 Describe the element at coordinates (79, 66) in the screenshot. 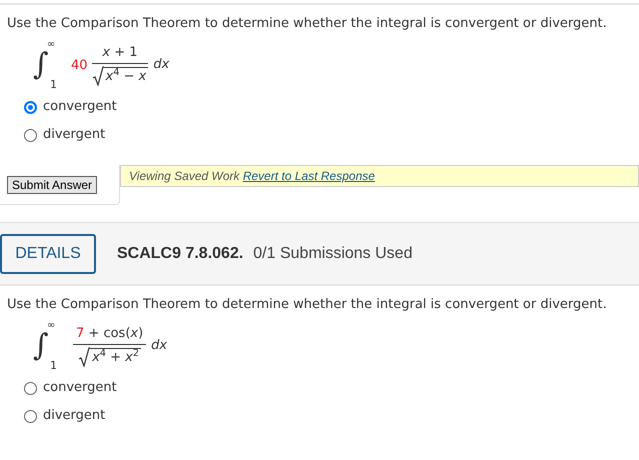

I see `coefficient: 40` at that location.